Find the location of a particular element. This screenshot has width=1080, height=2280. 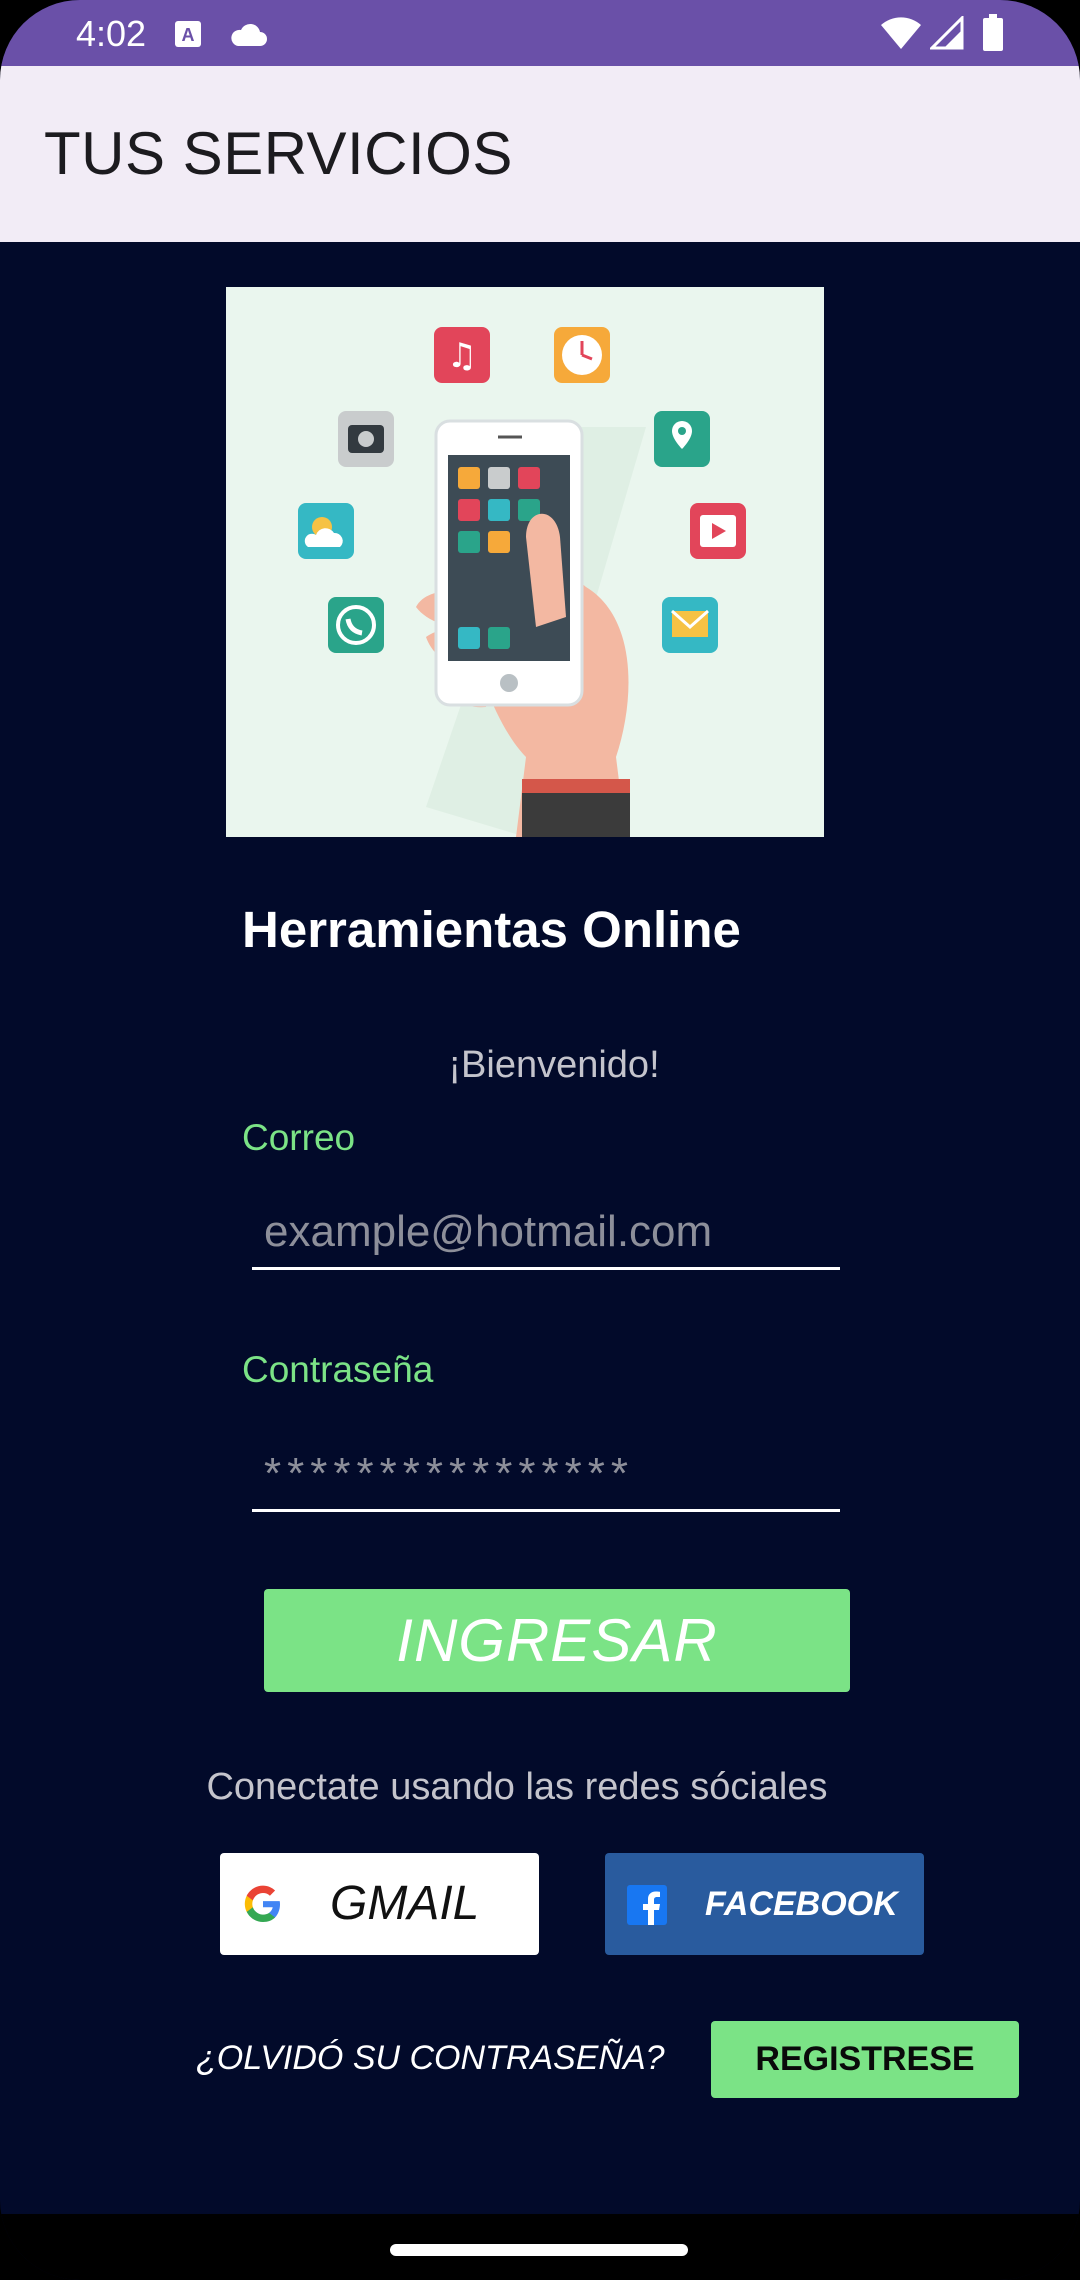

google-icon is located at coordinates (262, 1903).